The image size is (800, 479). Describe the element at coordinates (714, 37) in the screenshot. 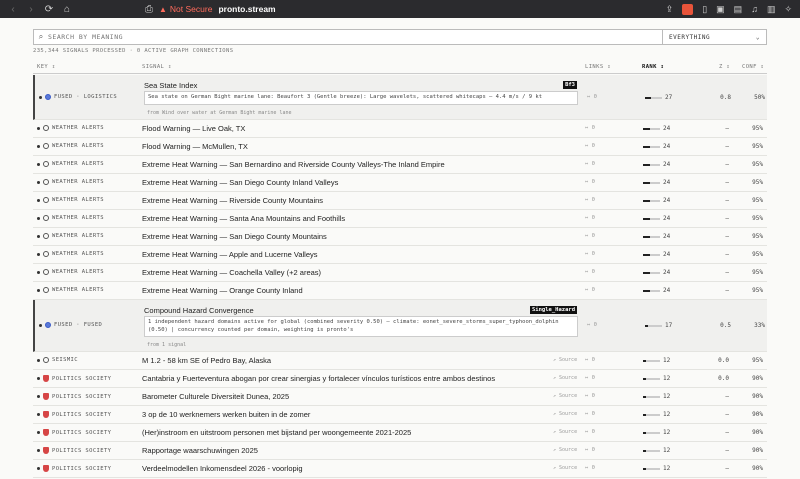

I see `scope-select: EVERYTHING ⌄` at that location.